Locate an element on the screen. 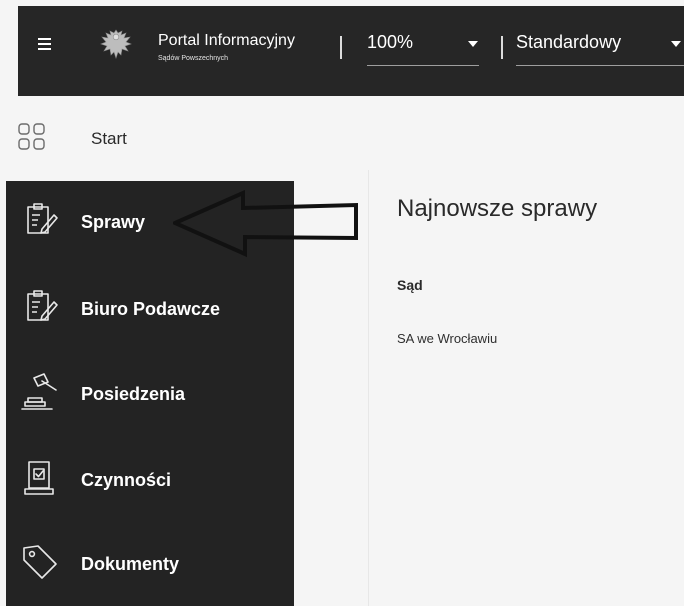 The image size is (684, 606). sidebar-item-posiedzenia: Posiedzenia is located at coordinates (150, 394).